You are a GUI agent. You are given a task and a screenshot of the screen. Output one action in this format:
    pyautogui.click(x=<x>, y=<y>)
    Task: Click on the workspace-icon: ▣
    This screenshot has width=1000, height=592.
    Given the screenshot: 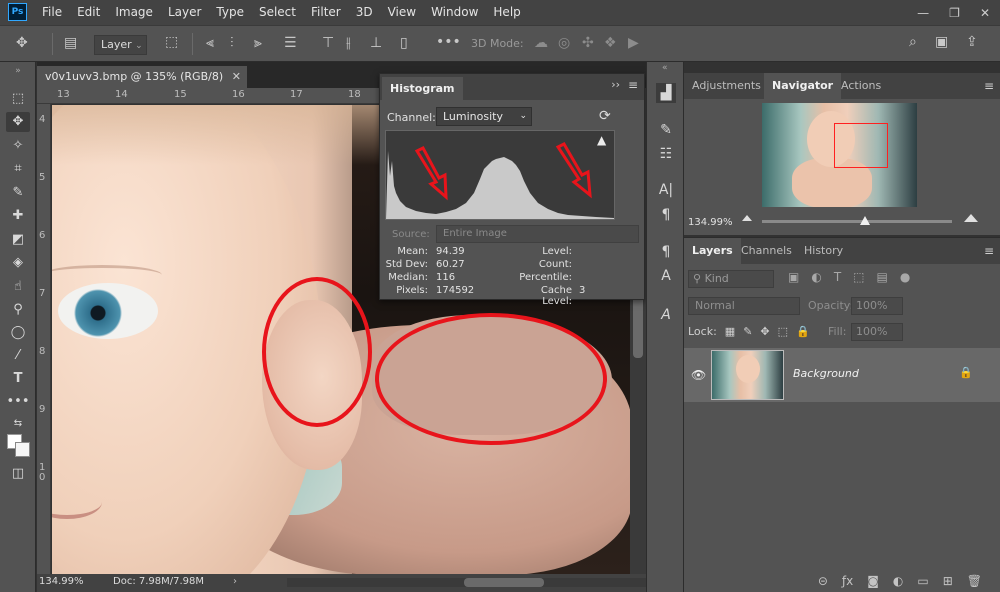 What is the action you would take?
    pyautogui.click(x=941, y=42)
    